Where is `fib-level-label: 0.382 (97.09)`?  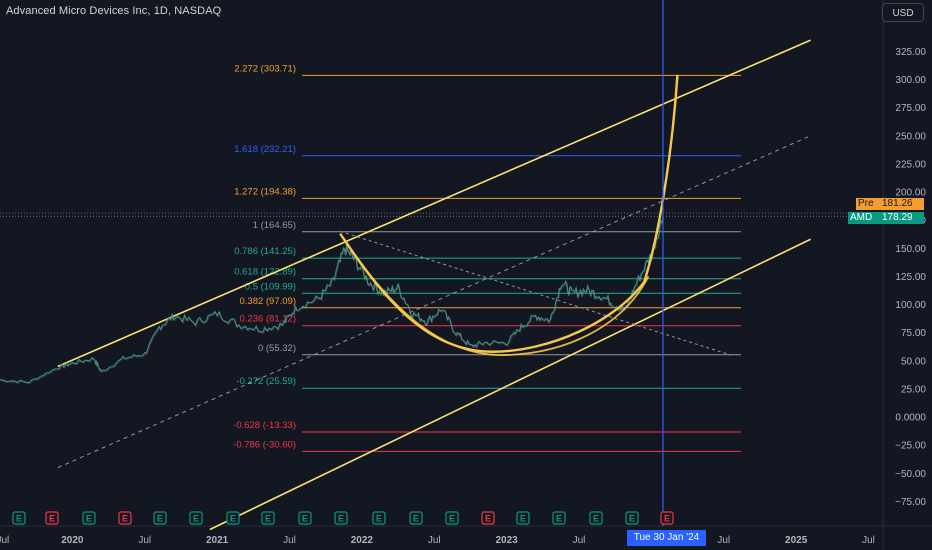 fib-level-label: 0.382 (97.09) is located at coordinates (267, 301).